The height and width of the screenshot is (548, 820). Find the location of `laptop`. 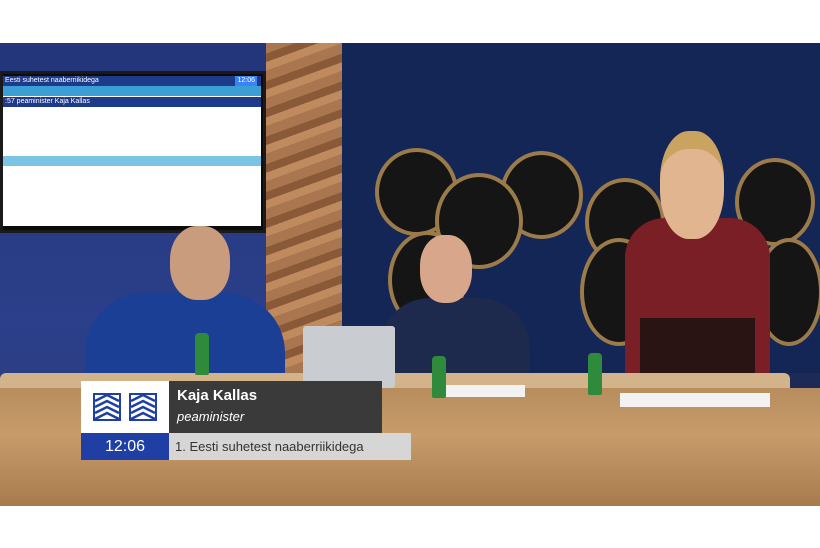

laptop is located at coordinates (349, 357).